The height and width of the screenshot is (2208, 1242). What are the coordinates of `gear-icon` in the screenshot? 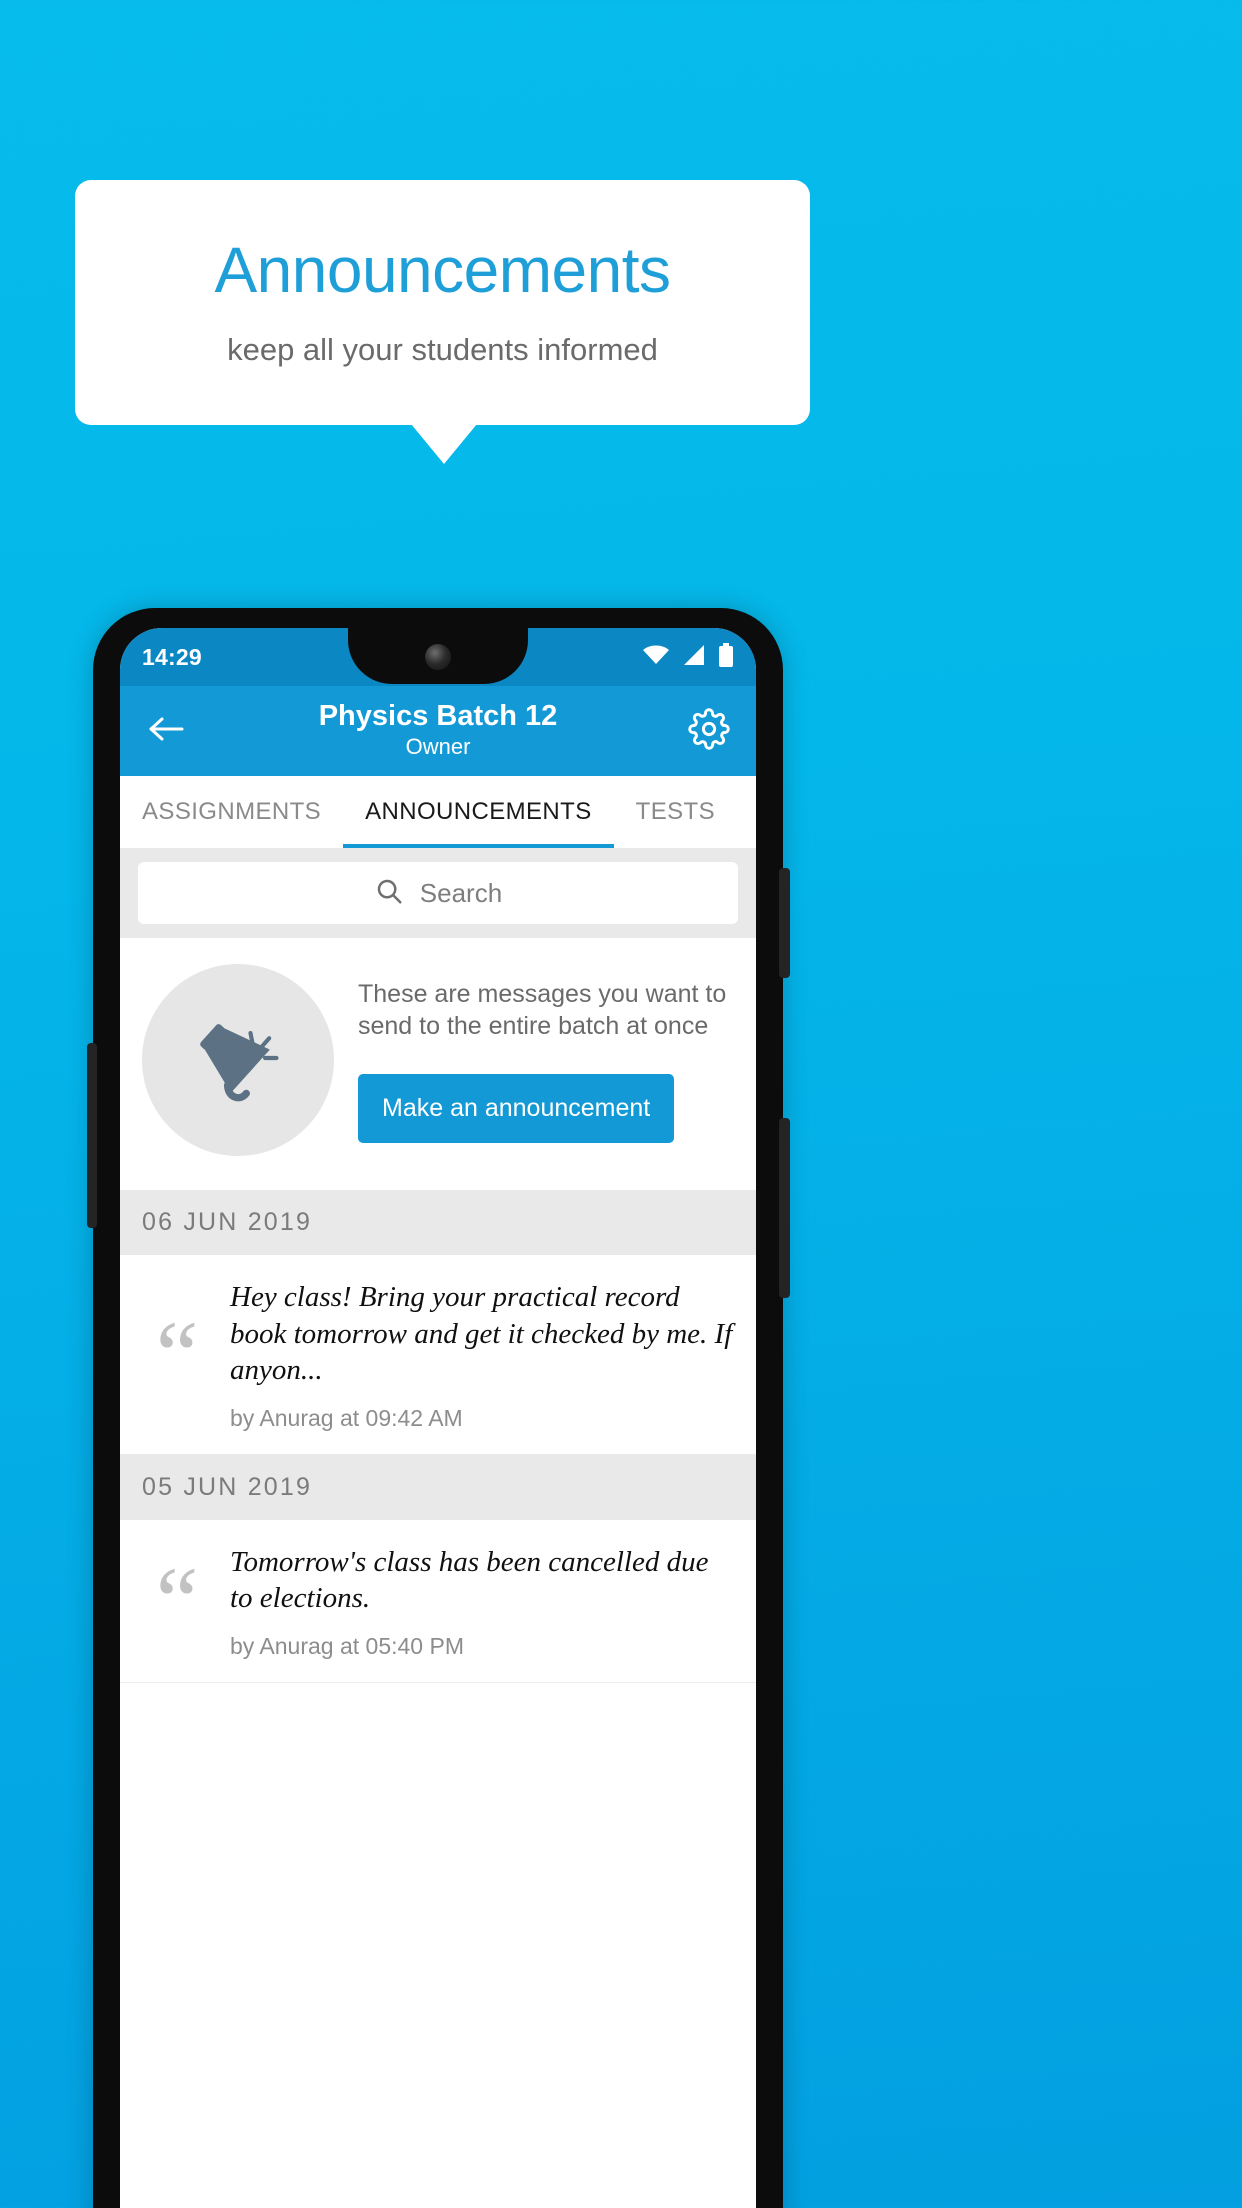 It's located at (709, 731).